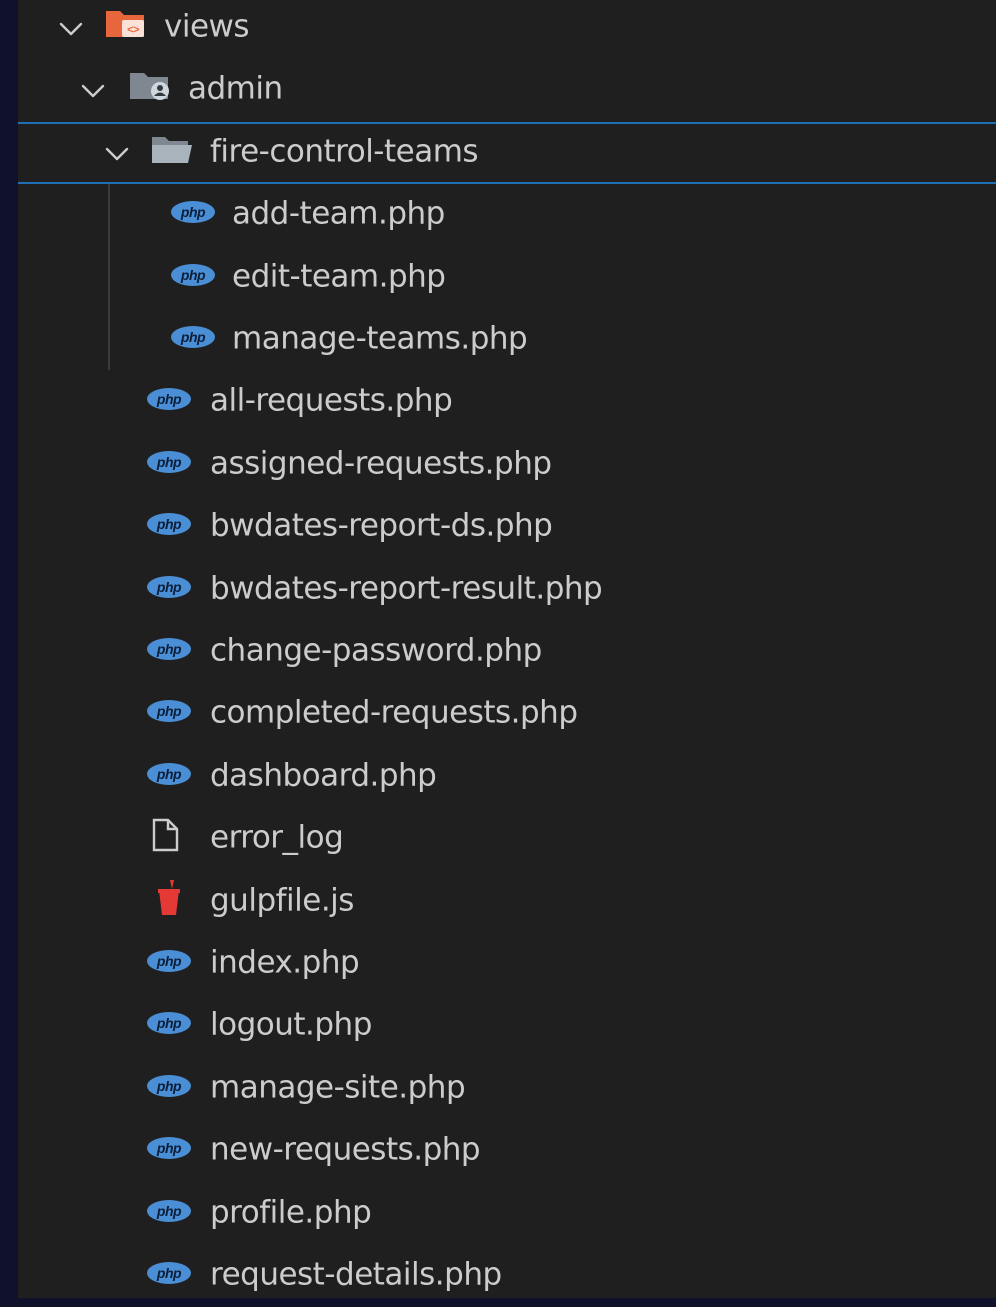  What do you see at coordinates (339, 276) in the screenshot?
I see `tree-item-label: edit-team.php` at bounding box center [339, 276].